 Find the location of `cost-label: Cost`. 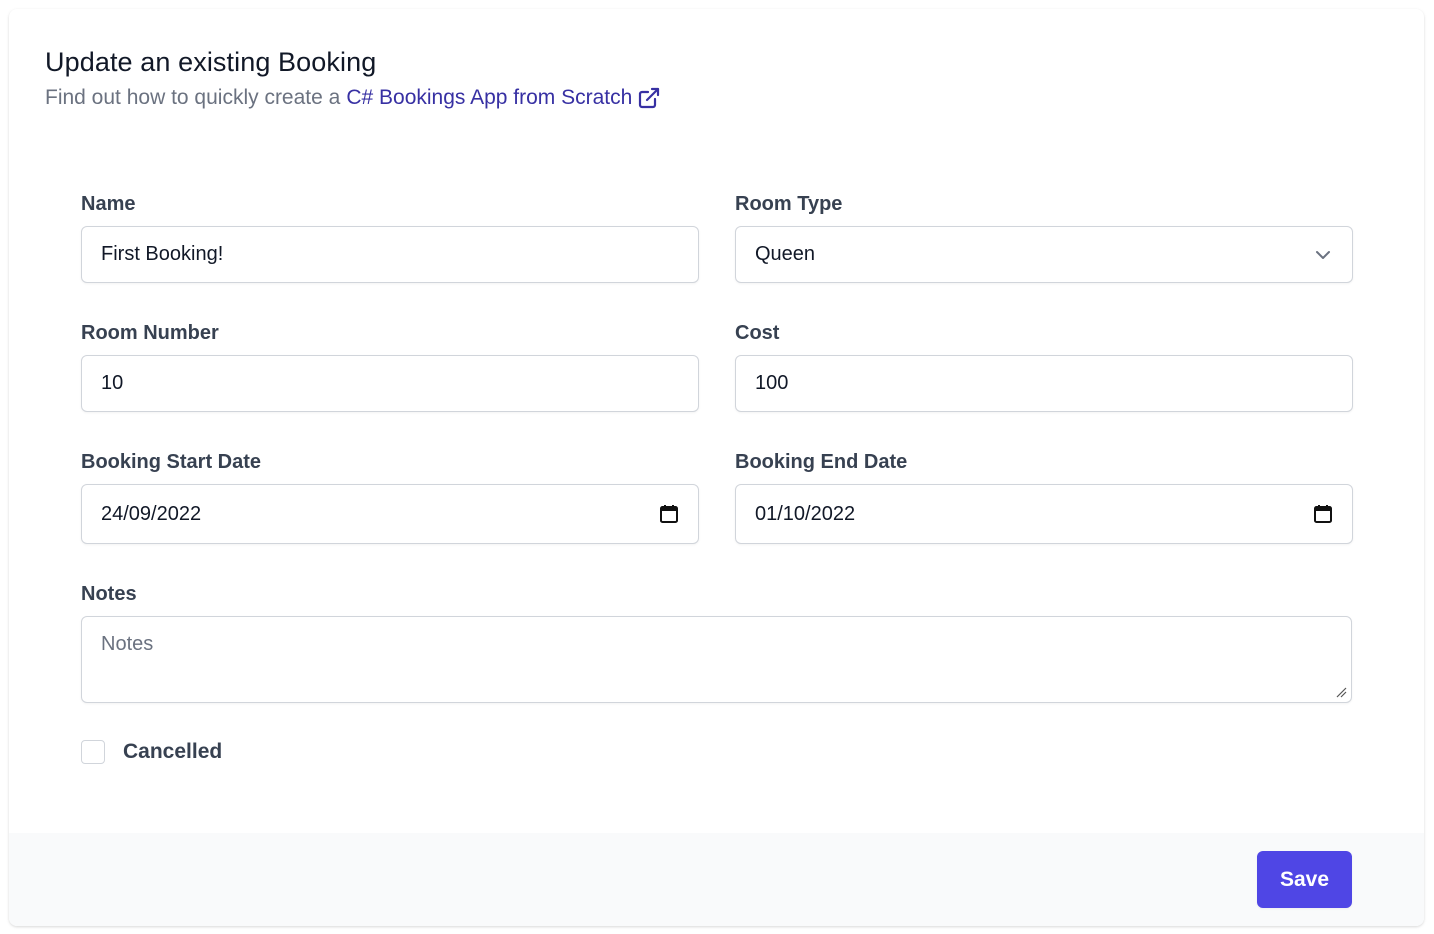

cost-label: Cost is located at coordinates (757, 333).